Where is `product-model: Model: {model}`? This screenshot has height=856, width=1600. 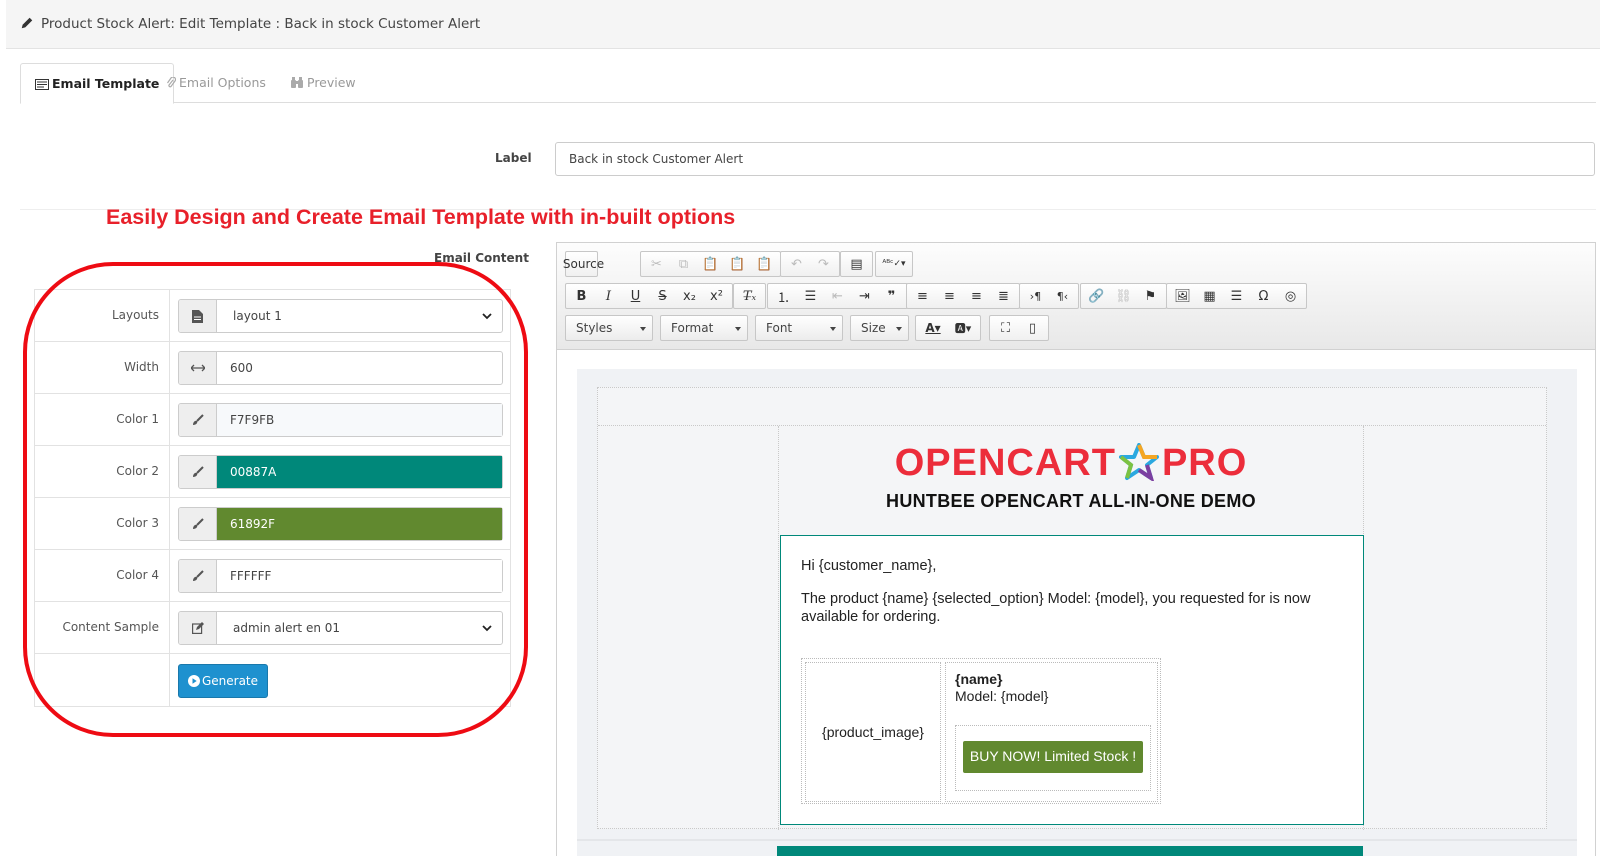 product-model: Model: {model} is located at coordinates (1002, 695).